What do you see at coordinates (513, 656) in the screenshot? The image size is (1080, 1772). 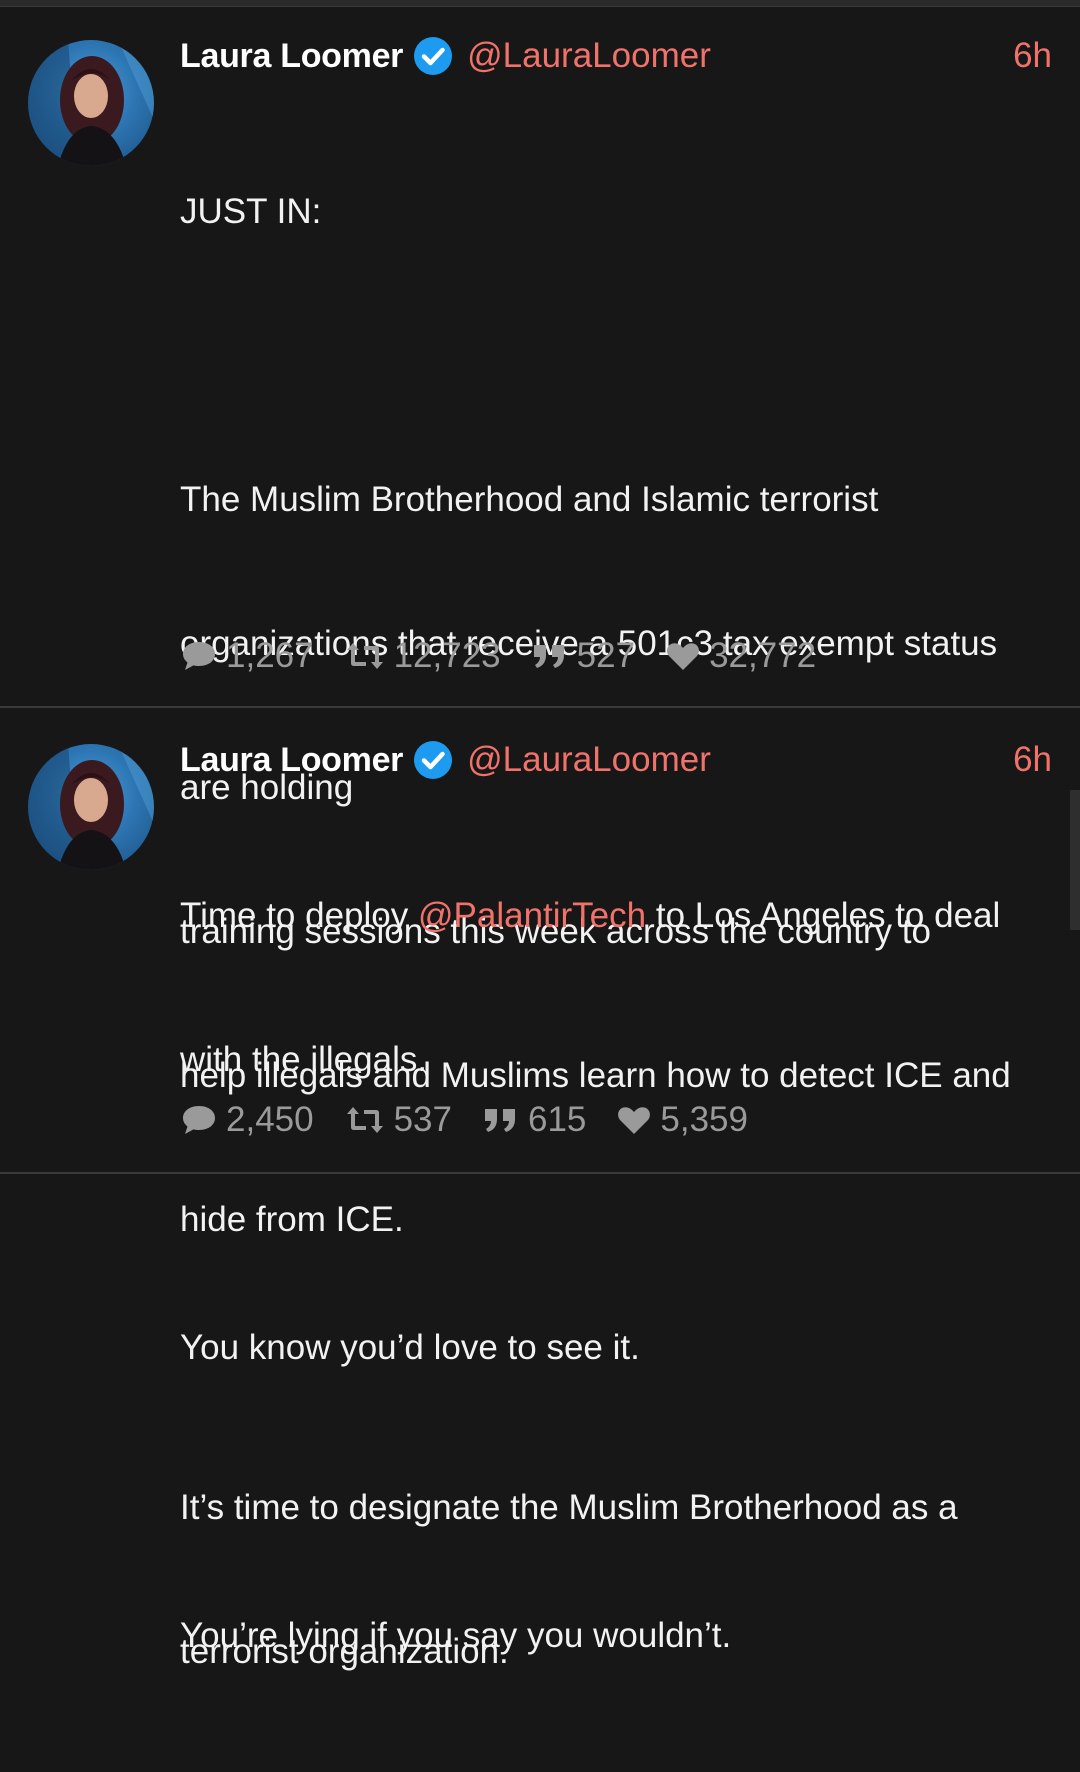 I see `tweet-stats: 1,267 12,723 527 32,772` at bounding box center [513, 656].